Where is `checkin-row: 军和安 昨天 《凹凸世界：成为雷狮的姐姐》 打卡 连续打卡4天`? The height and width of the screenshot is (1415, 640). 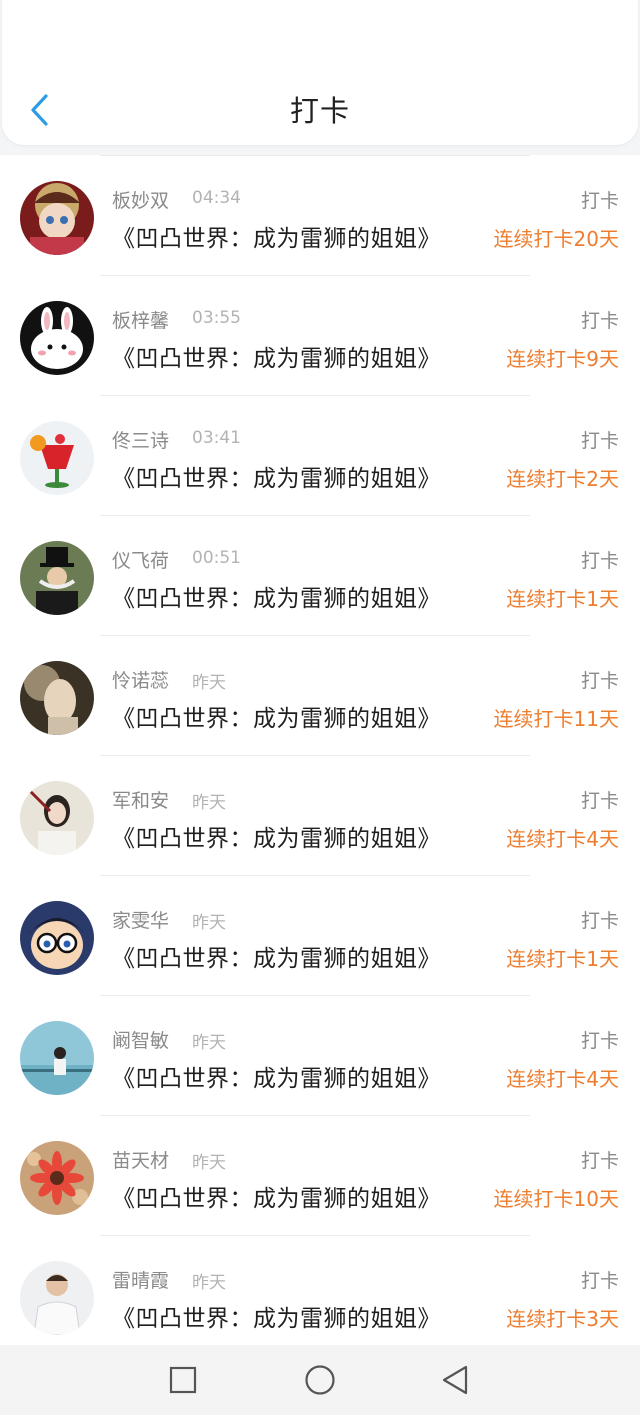
checkin-row: 军和安 昨天 《凹凸世界：成为雷狮的姐姐》 打卡 连续打卡4天 is located at coordinates (320, 815).